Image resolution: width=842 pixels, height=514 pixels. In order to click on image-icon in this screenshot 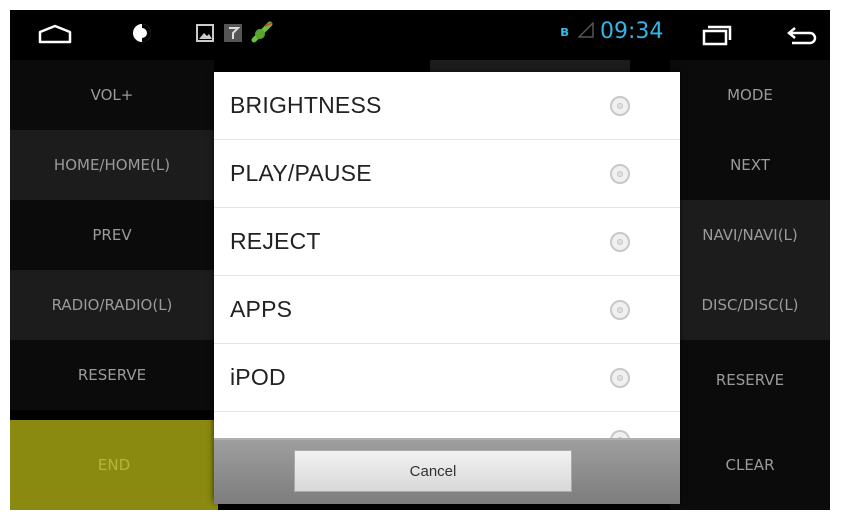, I will do `click(205, 35)`.